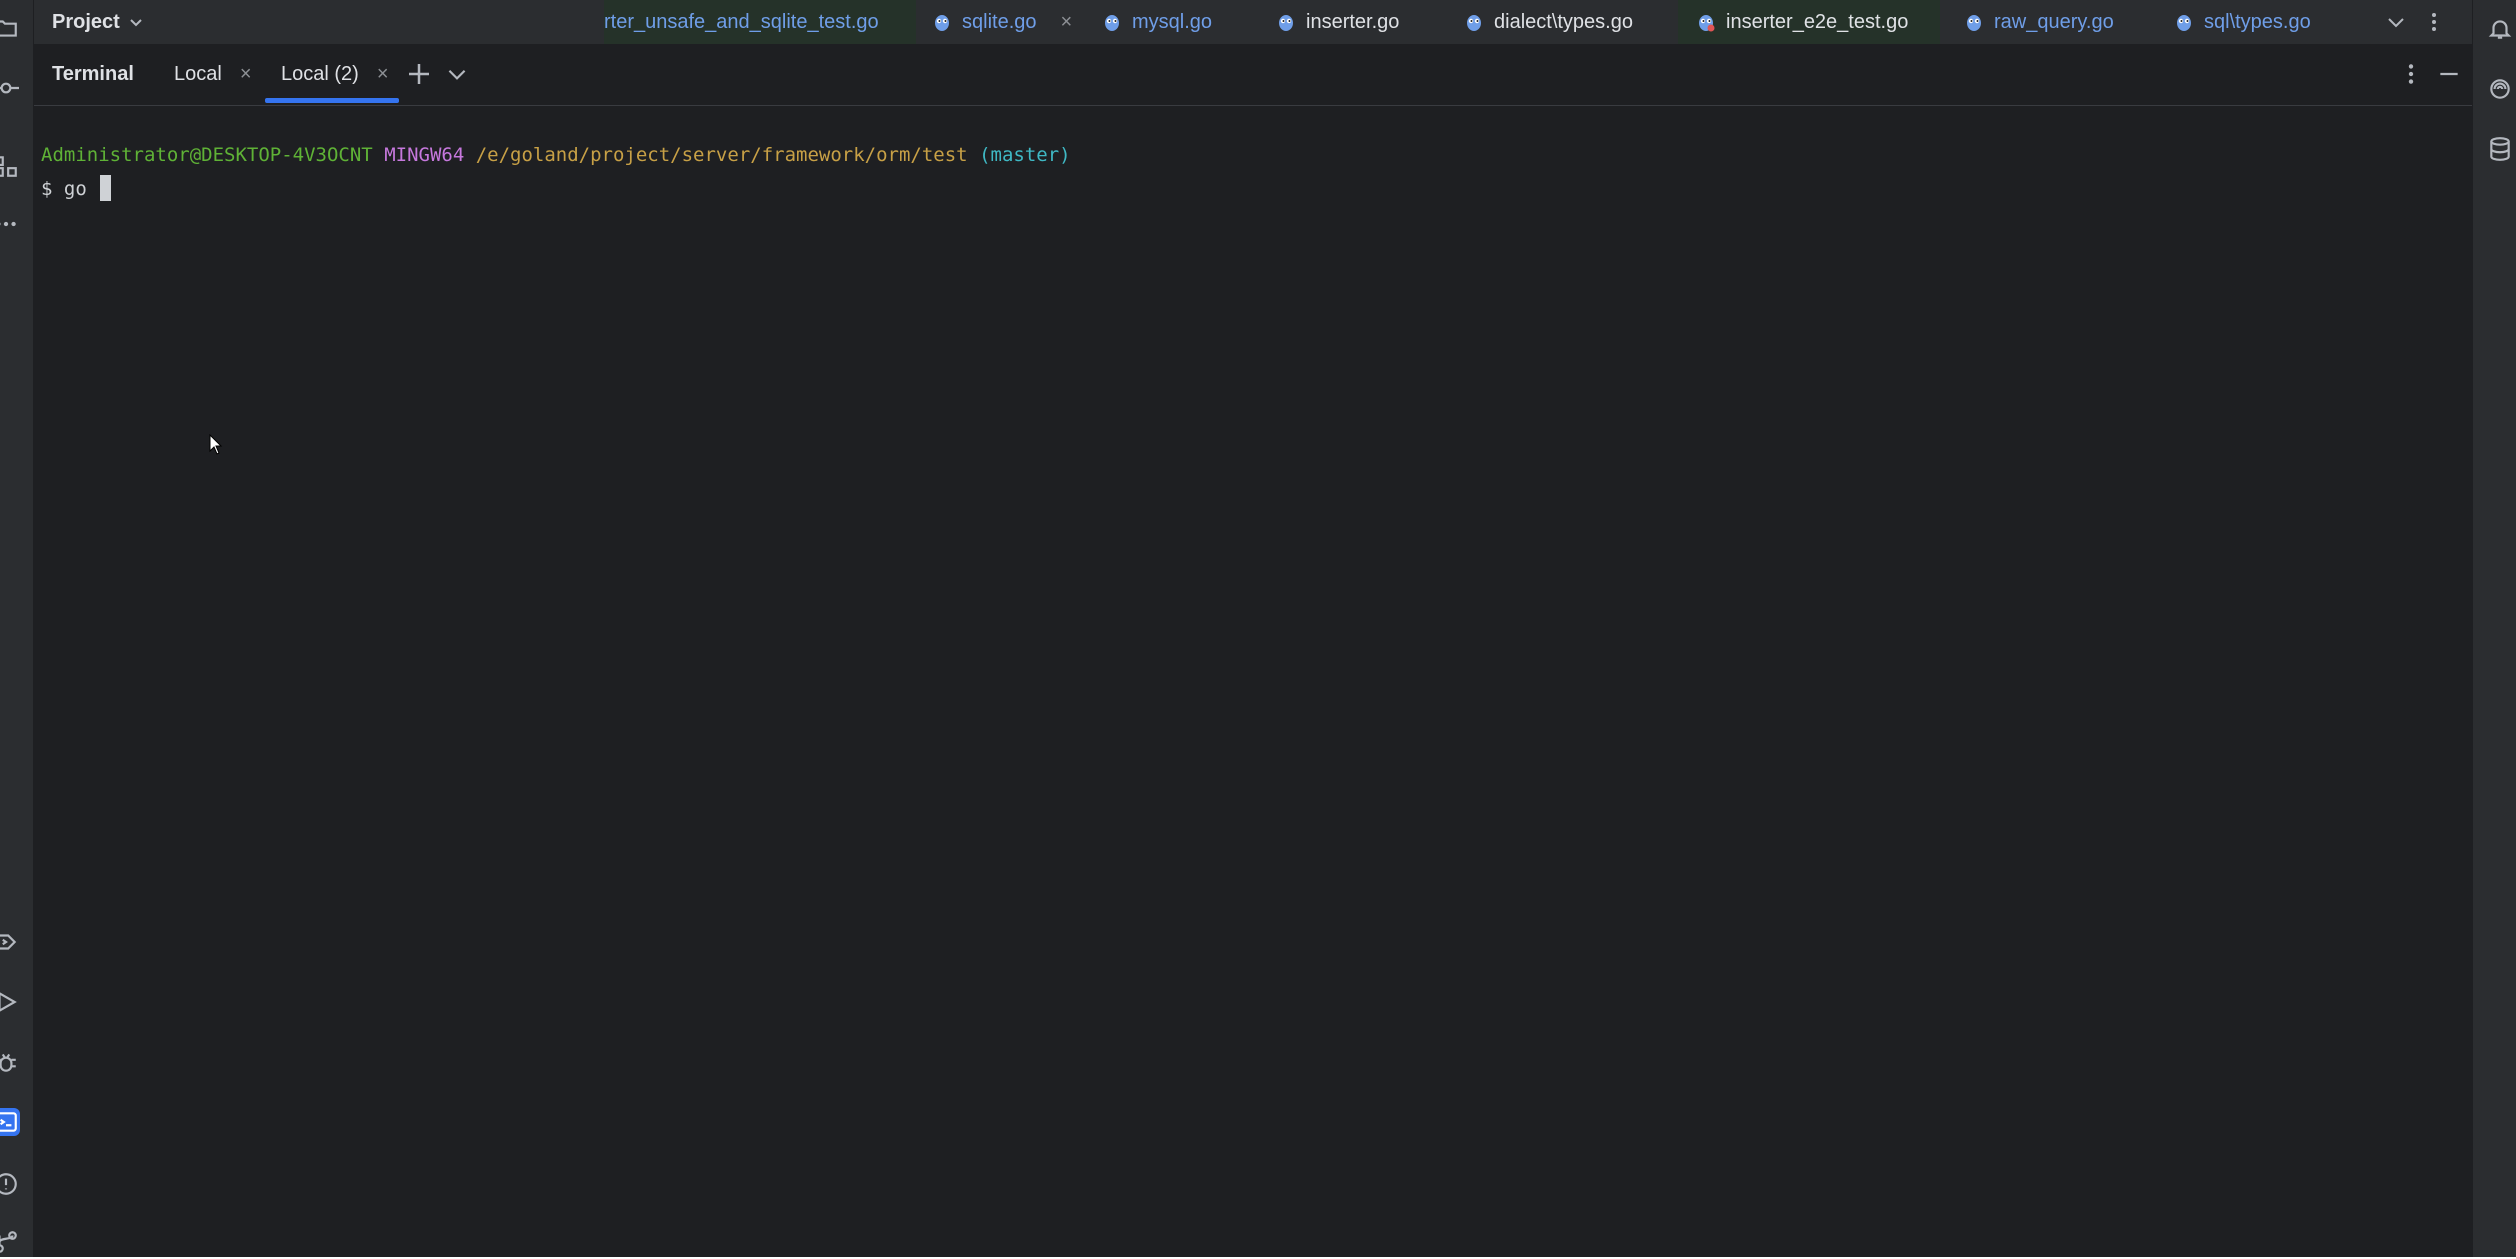  I want to click on prompt-system: MINGW64, so click(424, 155).